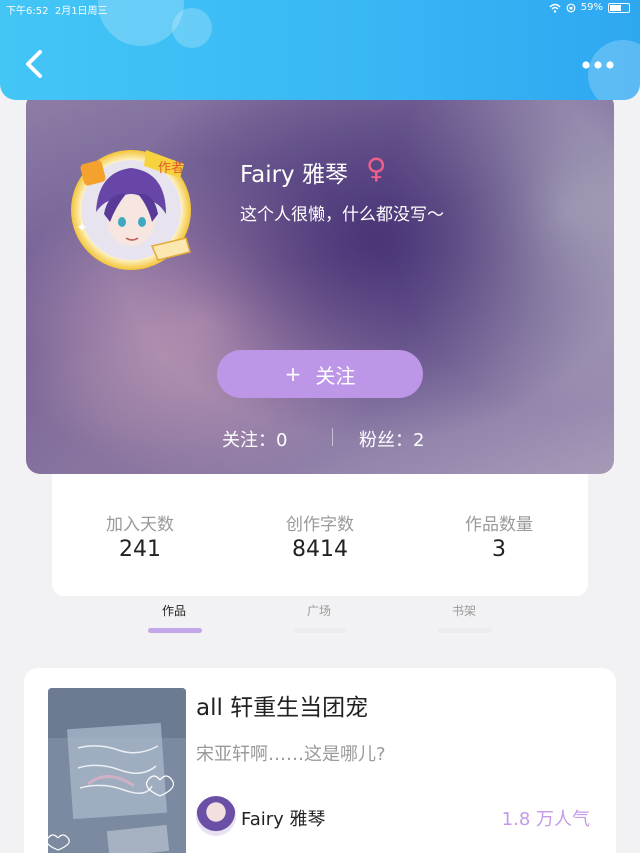 This screenshot has height=853, width=640. I want to click on stat-works-count: 作品数量 3, so click(499, 536).